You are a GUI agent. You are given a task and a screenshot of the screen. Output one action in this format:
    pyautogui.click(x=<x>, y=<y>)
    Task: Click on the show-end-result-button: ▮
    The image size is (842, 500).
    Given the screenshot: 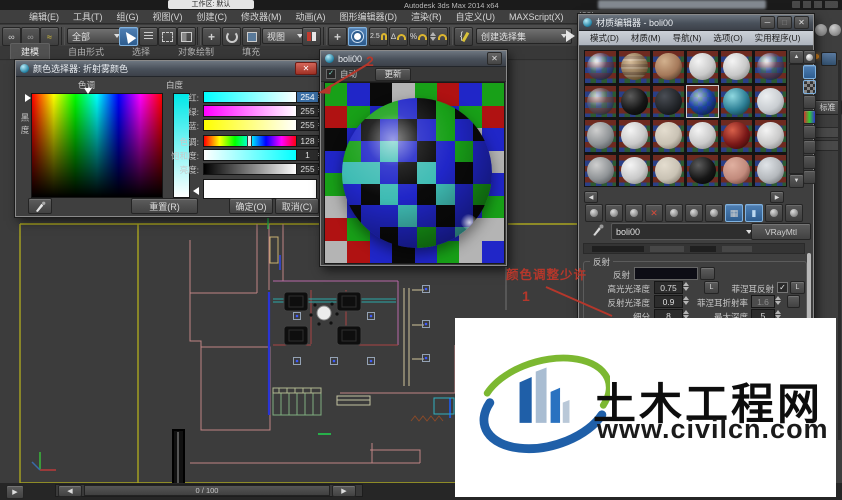 What is the action you would take?
    pyautogui.click(x=754, y=213)
    